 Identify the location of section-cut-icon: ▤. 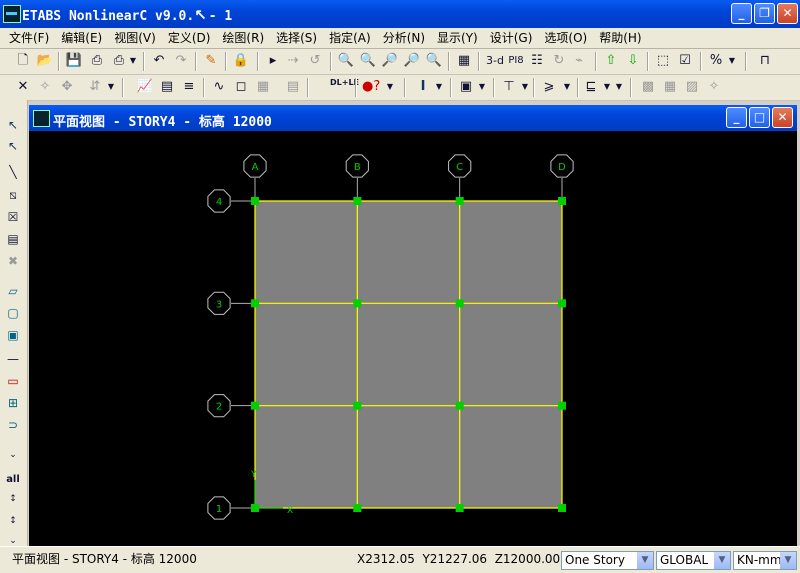
(293, 87).